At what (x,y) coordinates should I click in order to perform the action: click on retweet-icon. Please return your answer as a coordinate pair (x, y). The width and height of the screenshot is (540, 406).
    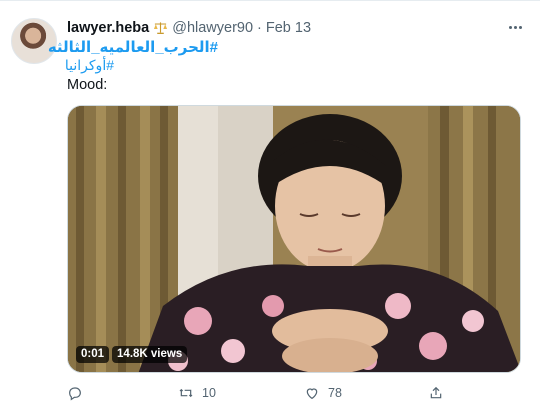
    Looking at the image, I should click on (186, 393).